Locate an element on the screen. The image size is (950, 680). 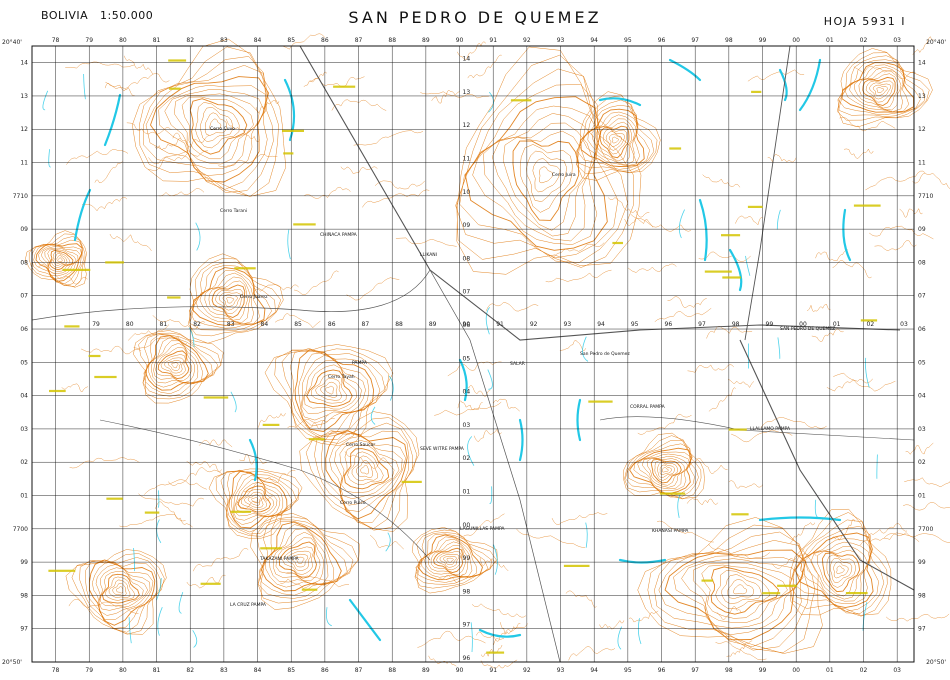
grid-easting-middle-label: 89 is located at coordinates (433, 324).